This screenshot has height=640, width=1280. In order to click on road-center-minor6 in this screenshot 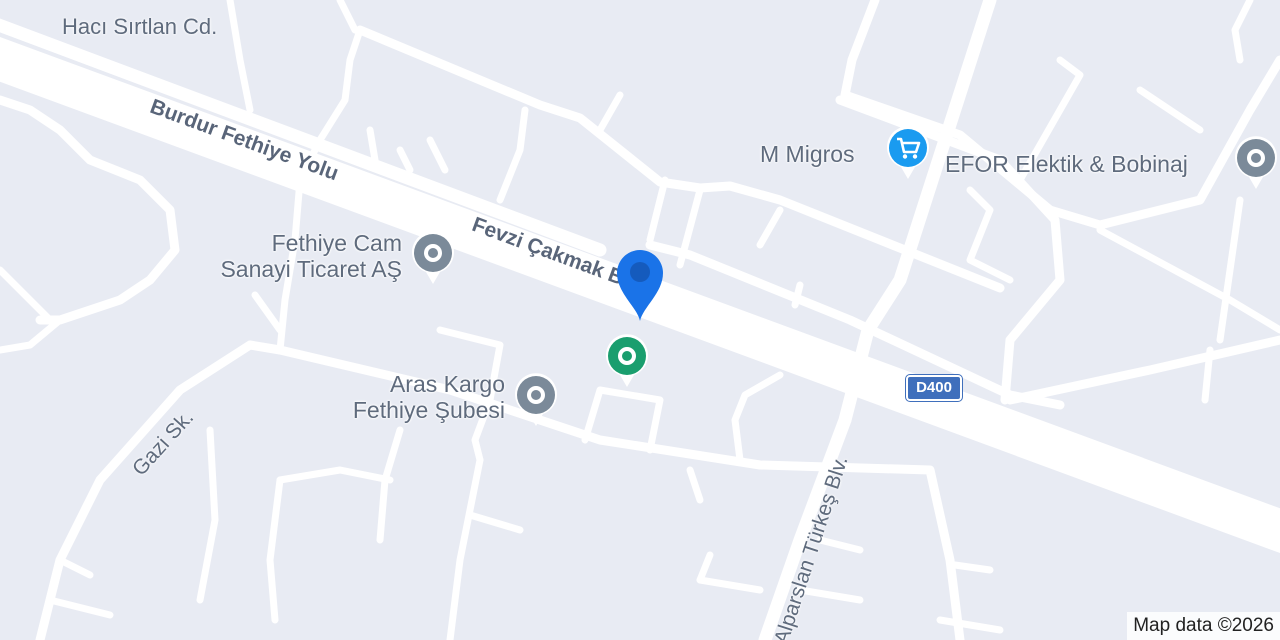, I will do `click(797, 295)`.